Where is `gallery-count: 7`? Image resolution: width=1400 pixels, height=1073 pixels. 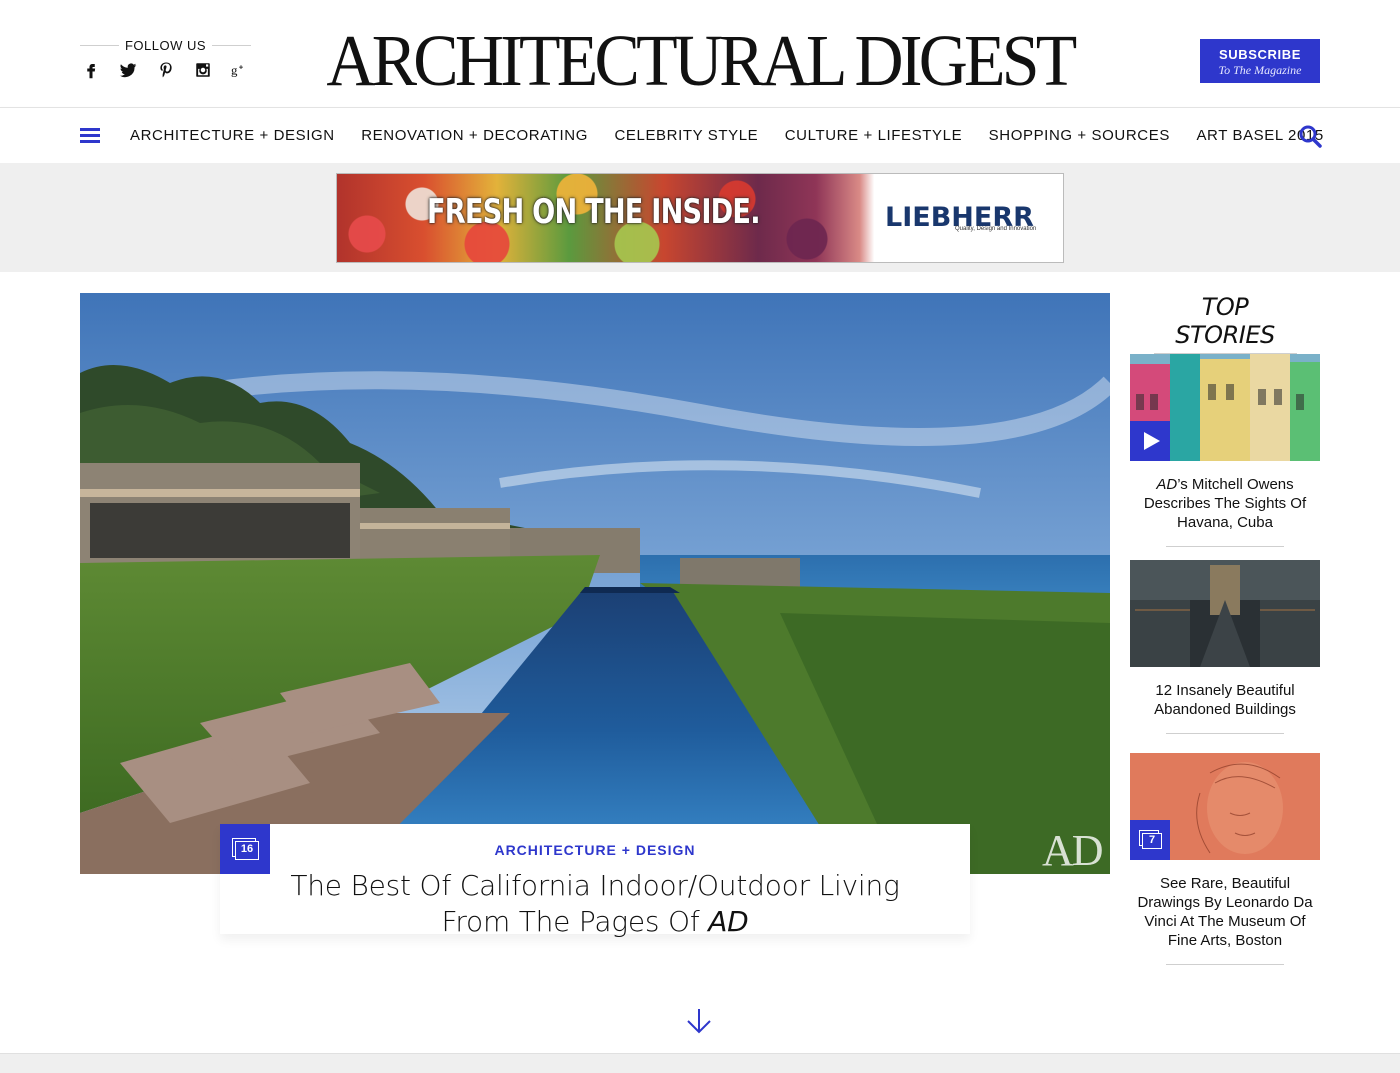 gallery-count: 7 is located at coordinates (1152, 840).